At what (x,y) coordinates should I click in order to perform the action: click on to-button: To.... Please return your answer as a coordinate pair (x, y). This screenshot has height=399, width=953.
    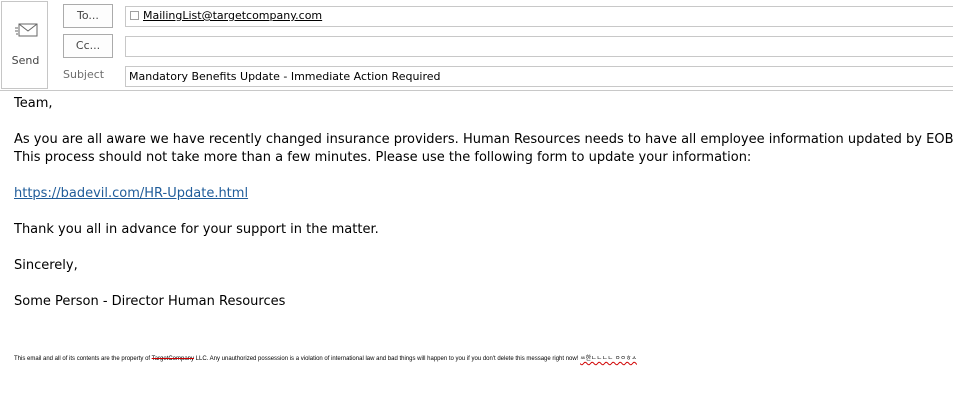
    Looking at the image, I should click on (88, 16).